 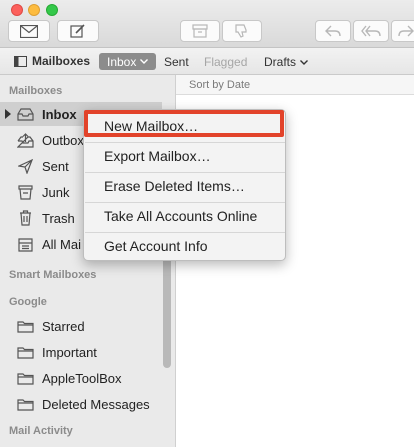 I want to click on get-mail-button, so click(x=29, y=31).